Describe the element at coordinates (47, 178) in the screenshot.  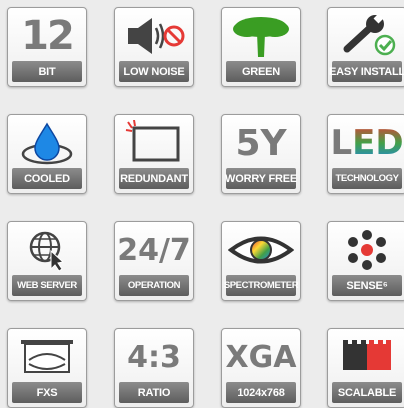
I see `tile-label: COOLED` at that location.